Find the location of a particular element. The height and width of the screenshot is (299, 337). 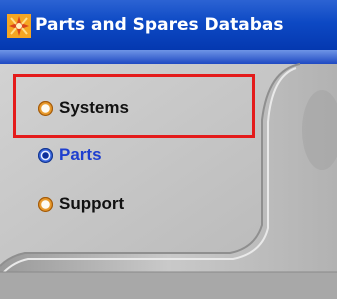

nav-label-support: Support is located at coordinates (92, 203).